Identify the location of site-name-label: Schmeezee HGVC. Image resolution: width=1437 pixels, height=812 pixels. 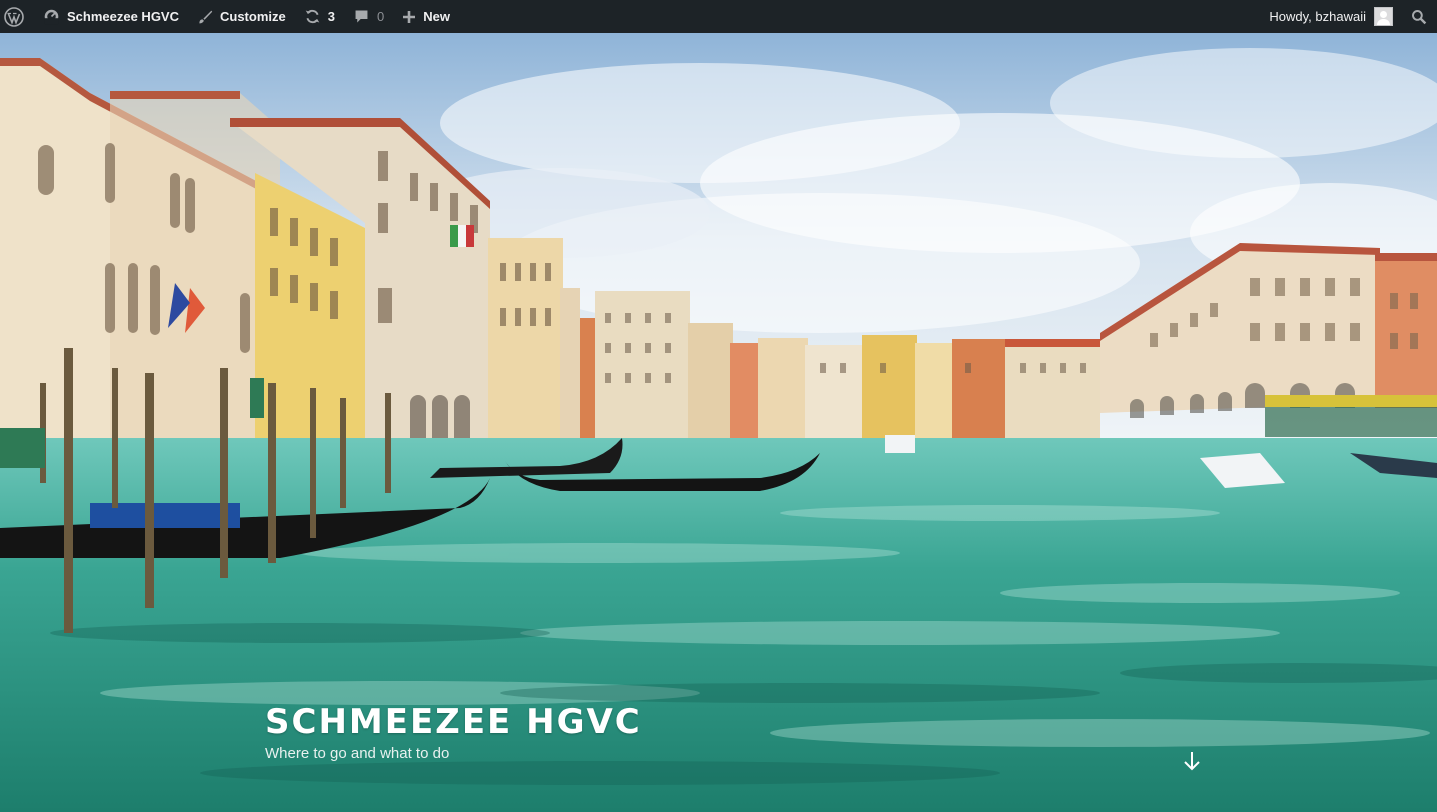
(123, 16).